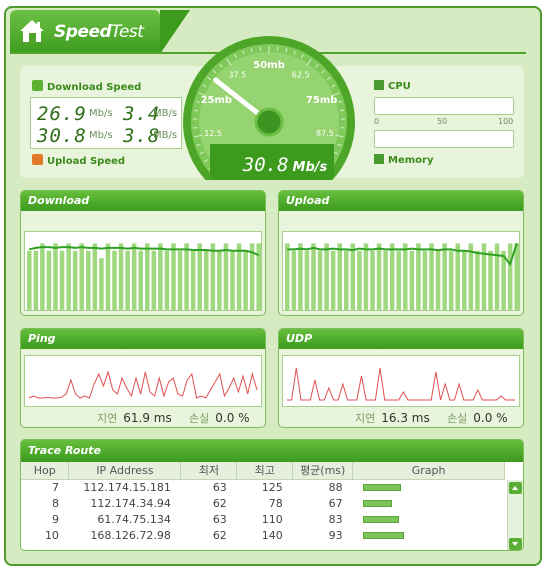 The image size is (546, 571). What do you see at coordinates (379, 85) in the screenshot?
I see `cpu-square-icon` at bounding box center [379, 85].